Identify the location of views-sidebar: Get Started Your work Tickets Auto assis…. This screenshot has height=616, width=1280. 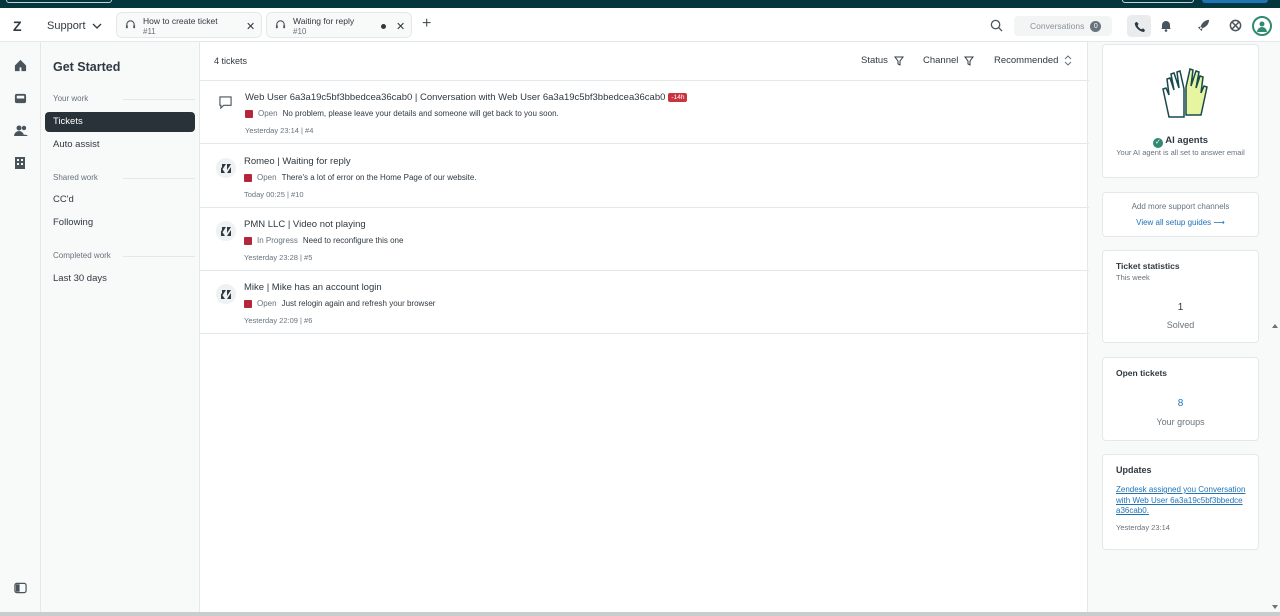
(120, 327).